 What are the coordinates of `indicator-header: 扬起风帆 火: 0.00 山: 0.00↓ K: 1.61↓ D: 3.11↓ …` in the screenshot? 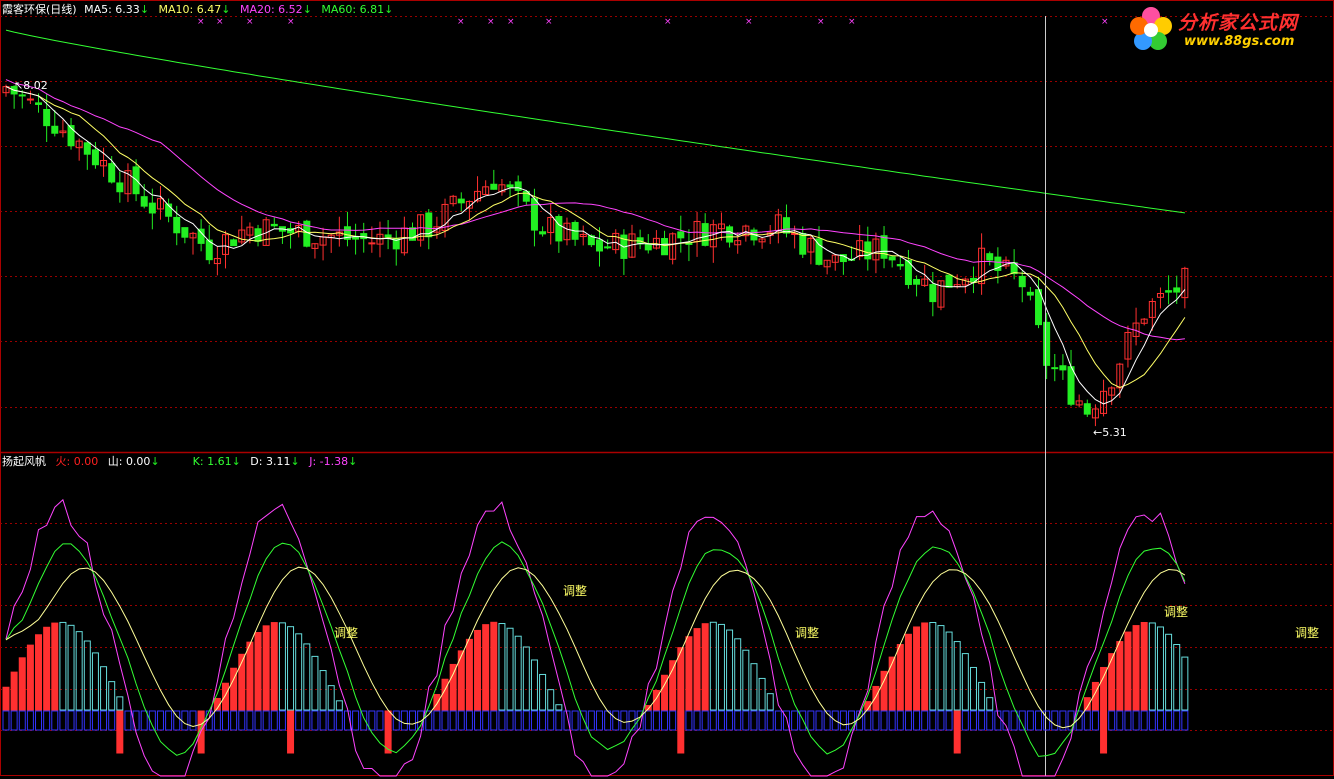 It's located at (182, 462).